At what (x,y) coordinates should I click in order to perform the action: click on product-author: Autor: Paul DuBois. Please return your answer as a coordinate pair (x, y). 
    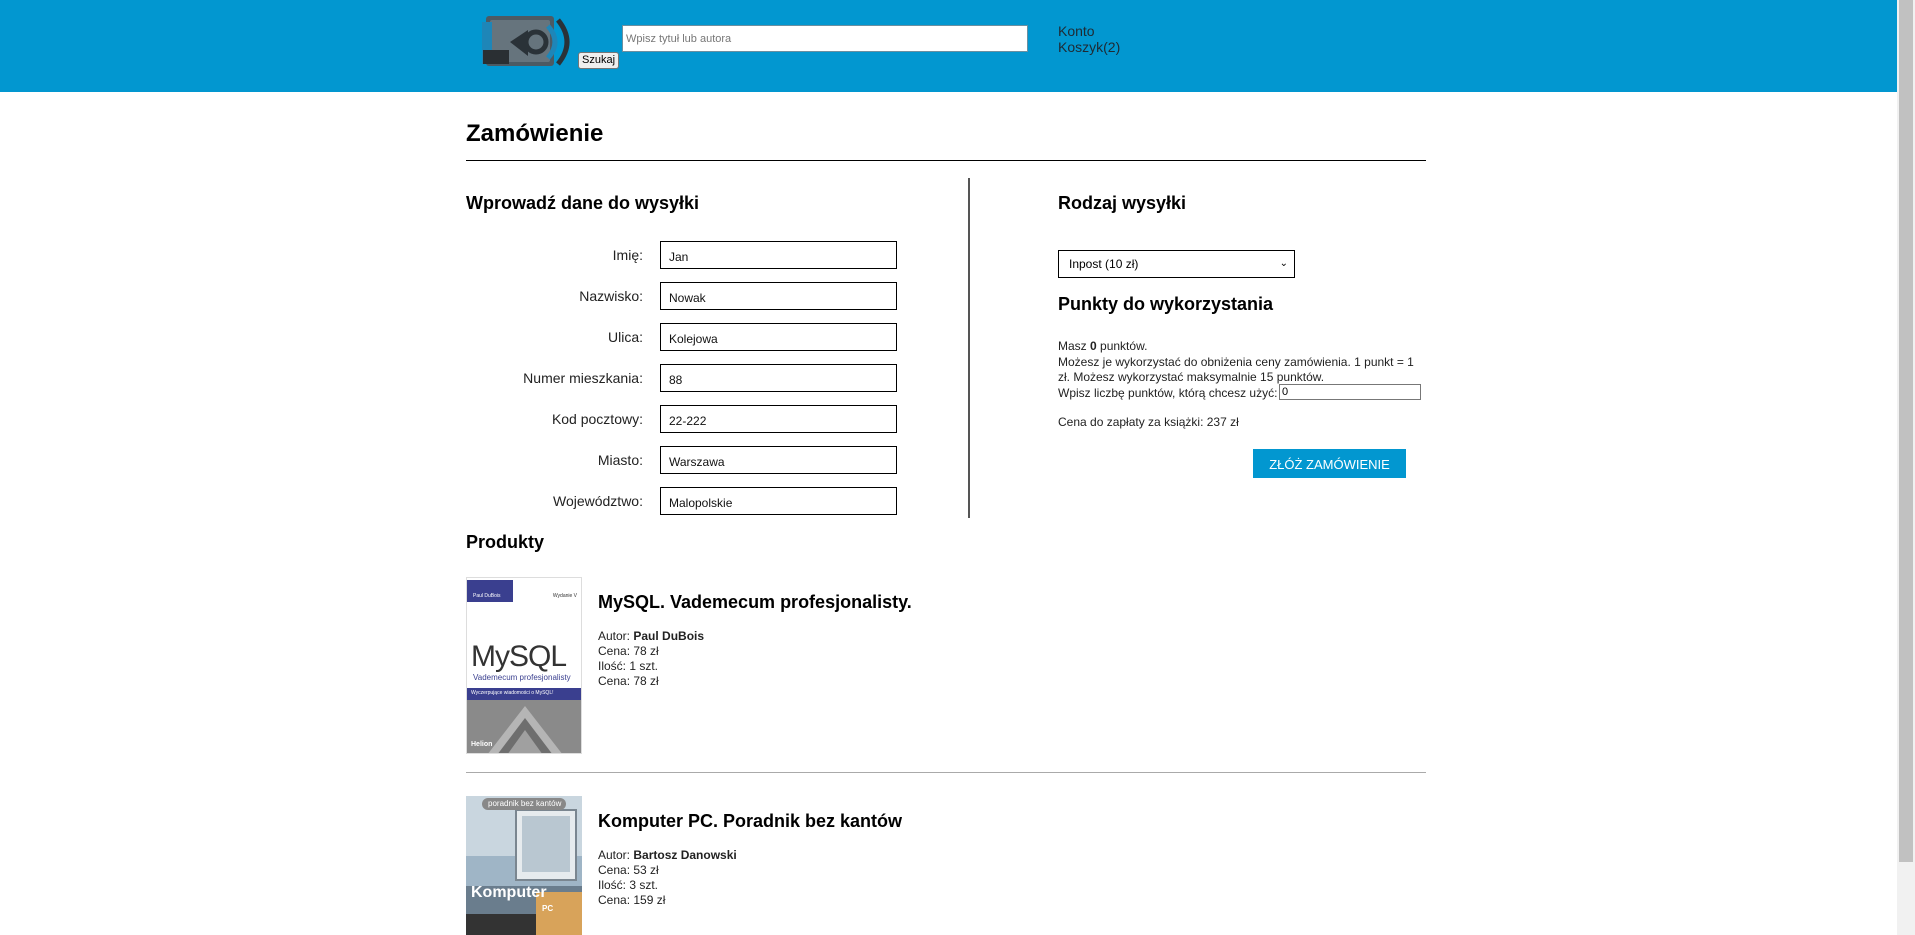
    Looking at the image, I should click on (651, 636).